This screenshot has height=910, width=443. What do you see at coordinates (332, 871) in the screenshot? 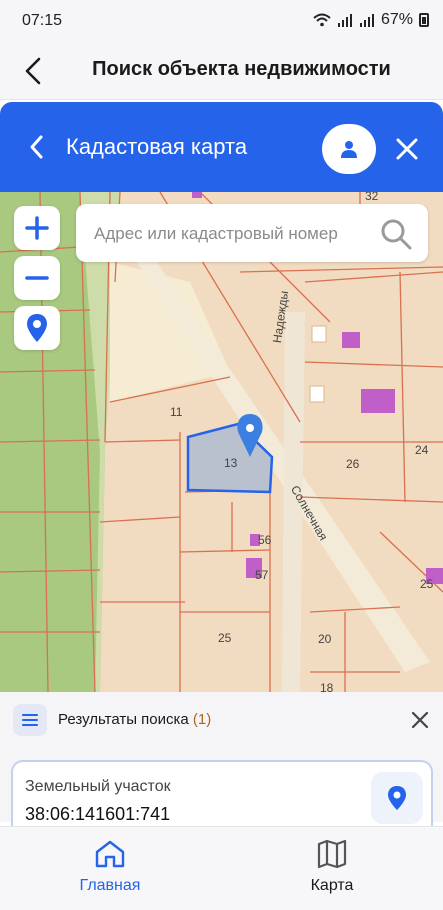
I see `nav-map: Карта` at bounding box center [332, 871].